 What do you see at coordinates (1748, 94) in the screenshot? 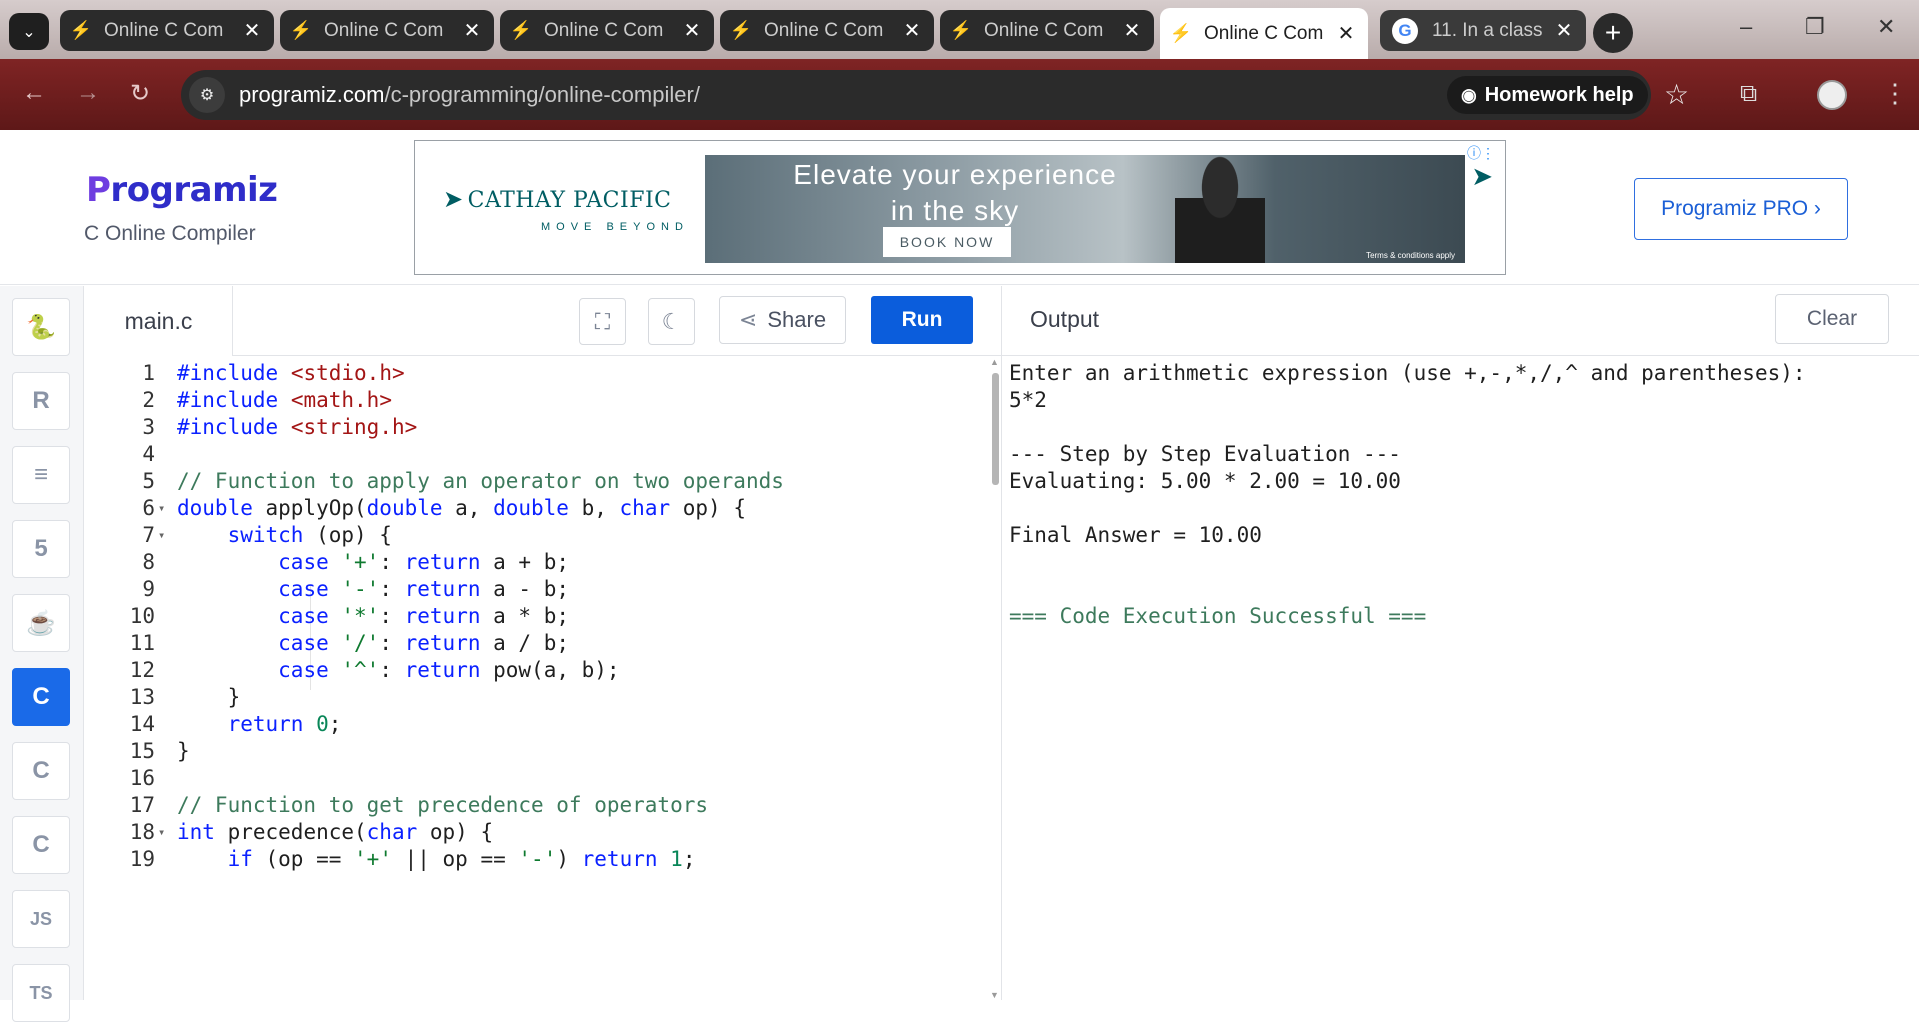
I see `extensions-icon: ⧉` at bounding box center [1748, 94].